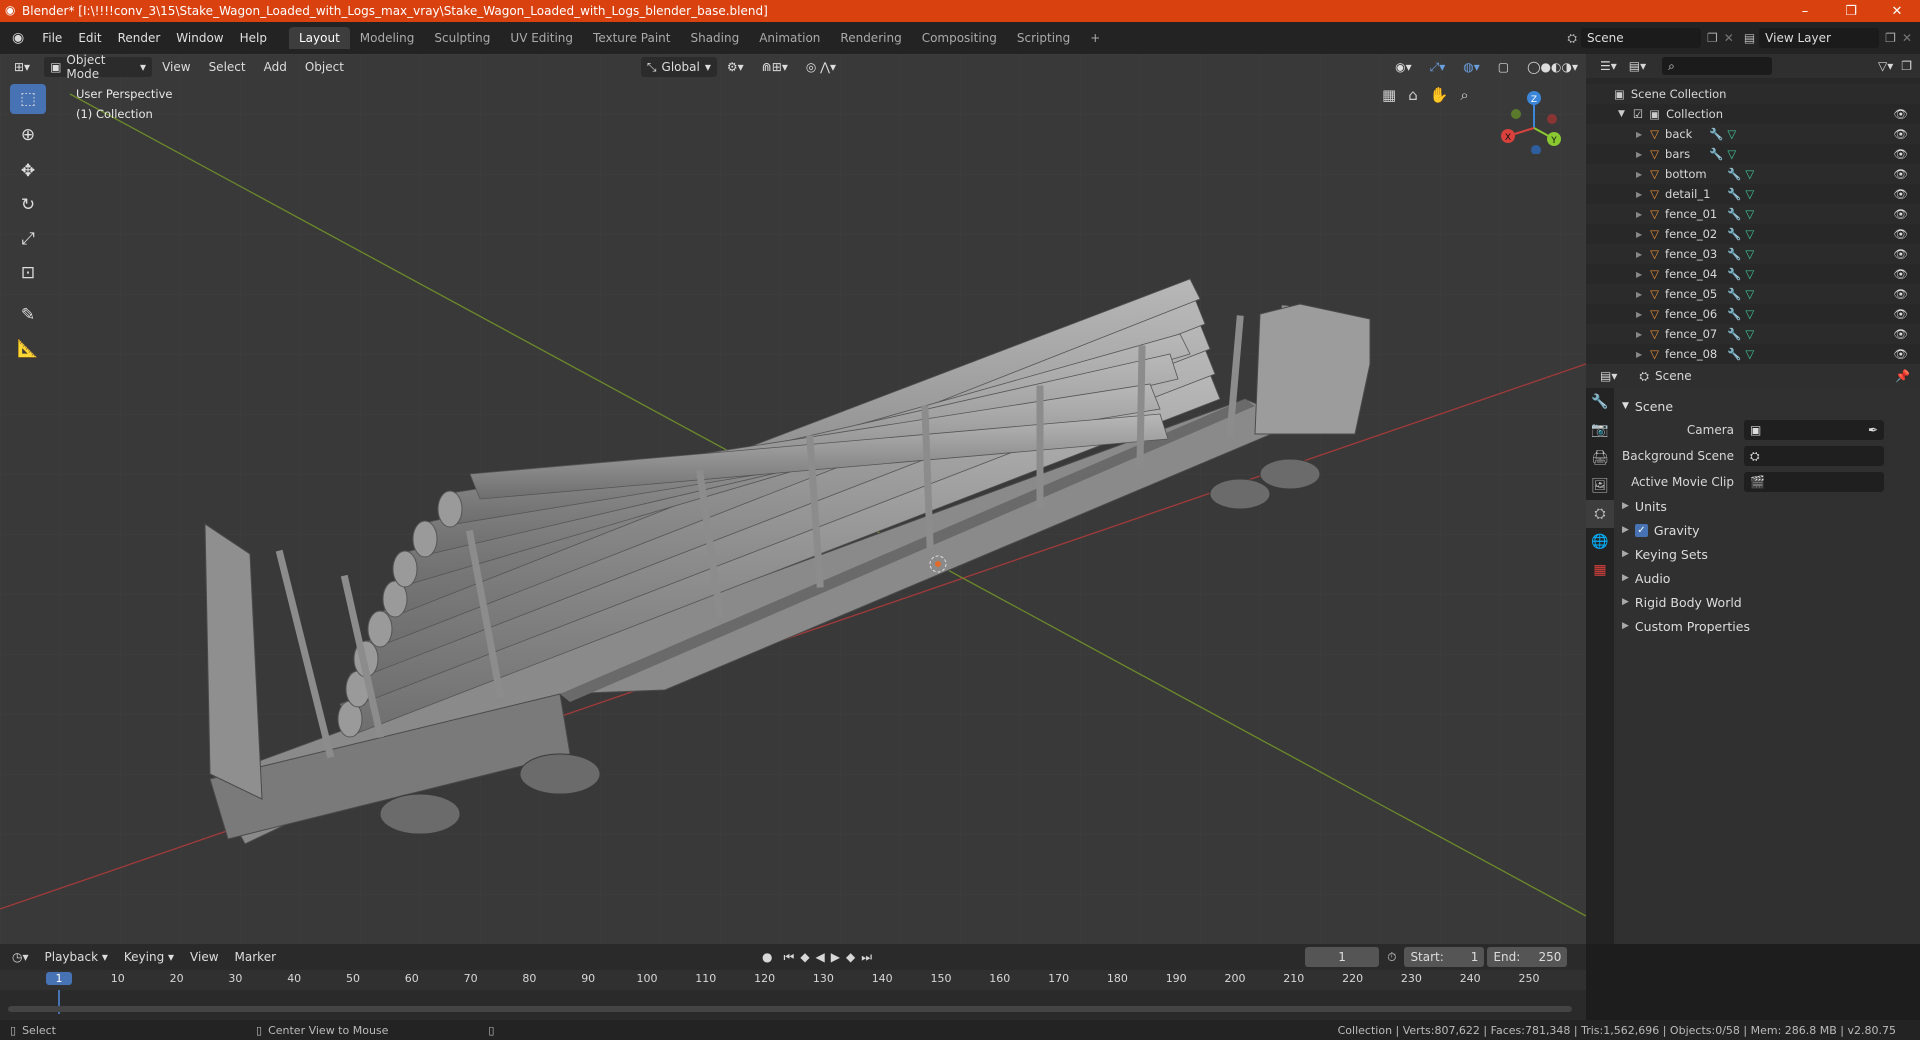 The height and width of the screenshot is (1040, 1920). I want to click on mode-dropdown: ▣ Object Mode ▾, so click(98, 67).